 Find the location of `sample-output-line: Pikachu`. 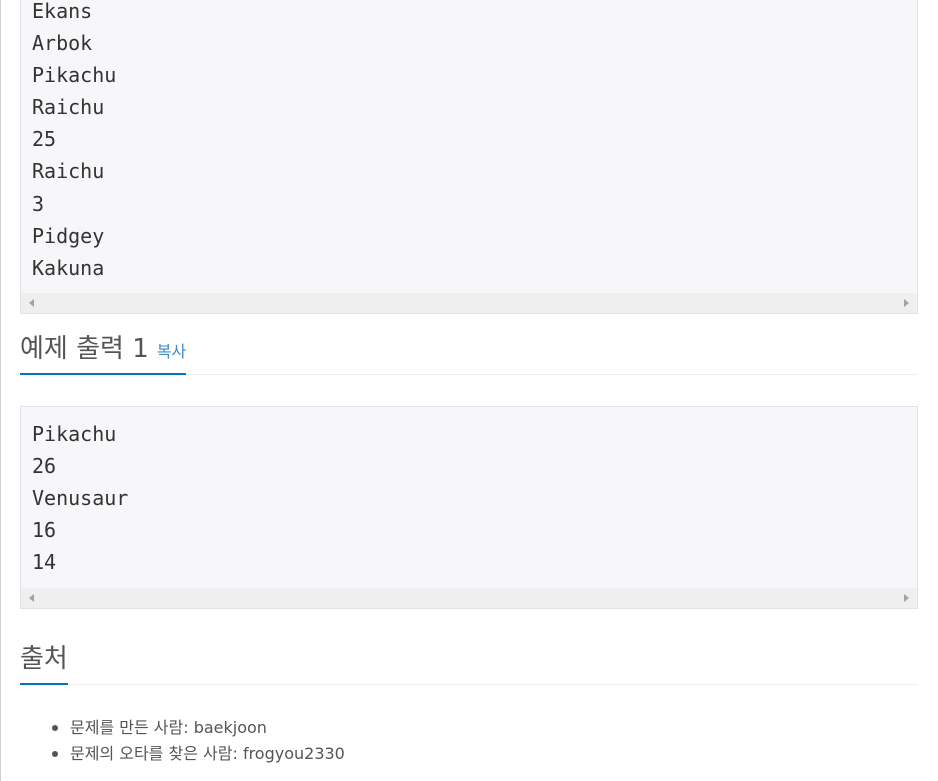

sample-output-line: Pikachu is located at coordinates (74, 434).